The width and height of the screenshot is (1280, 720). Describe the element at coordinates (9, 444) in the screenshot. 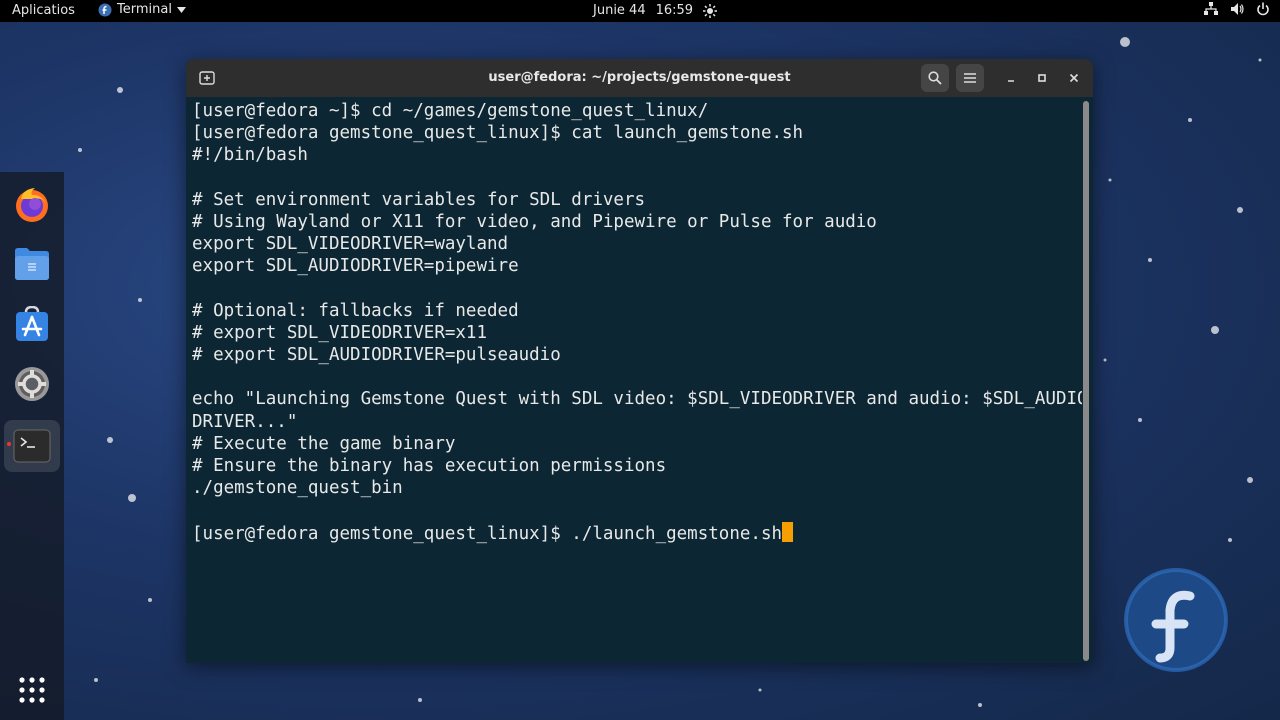

I see `running-indicator` at that location.